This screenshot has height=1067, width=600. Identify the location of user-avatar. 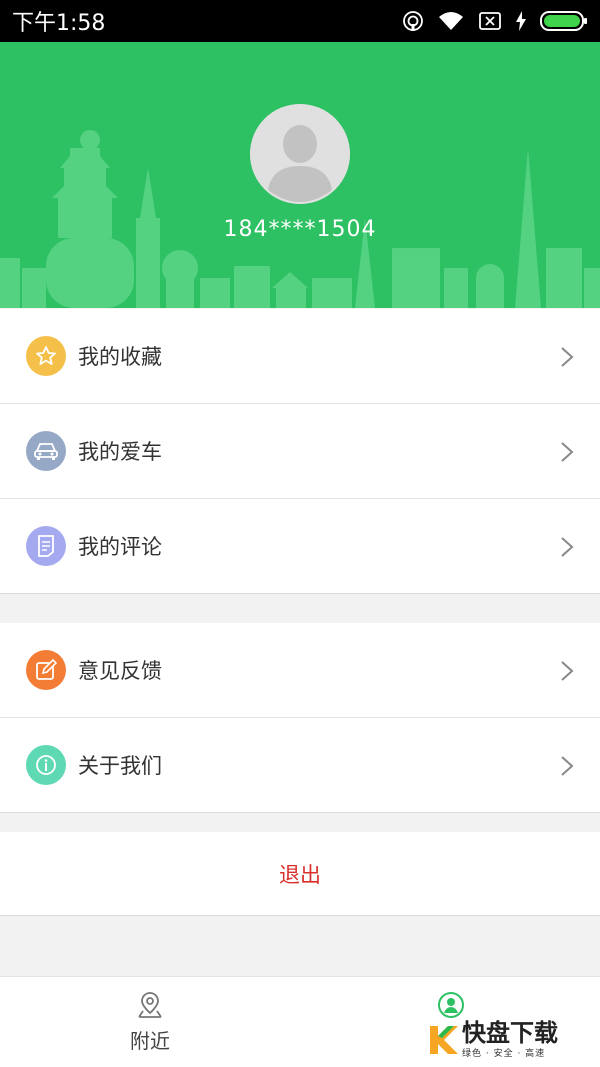
(300, 154).